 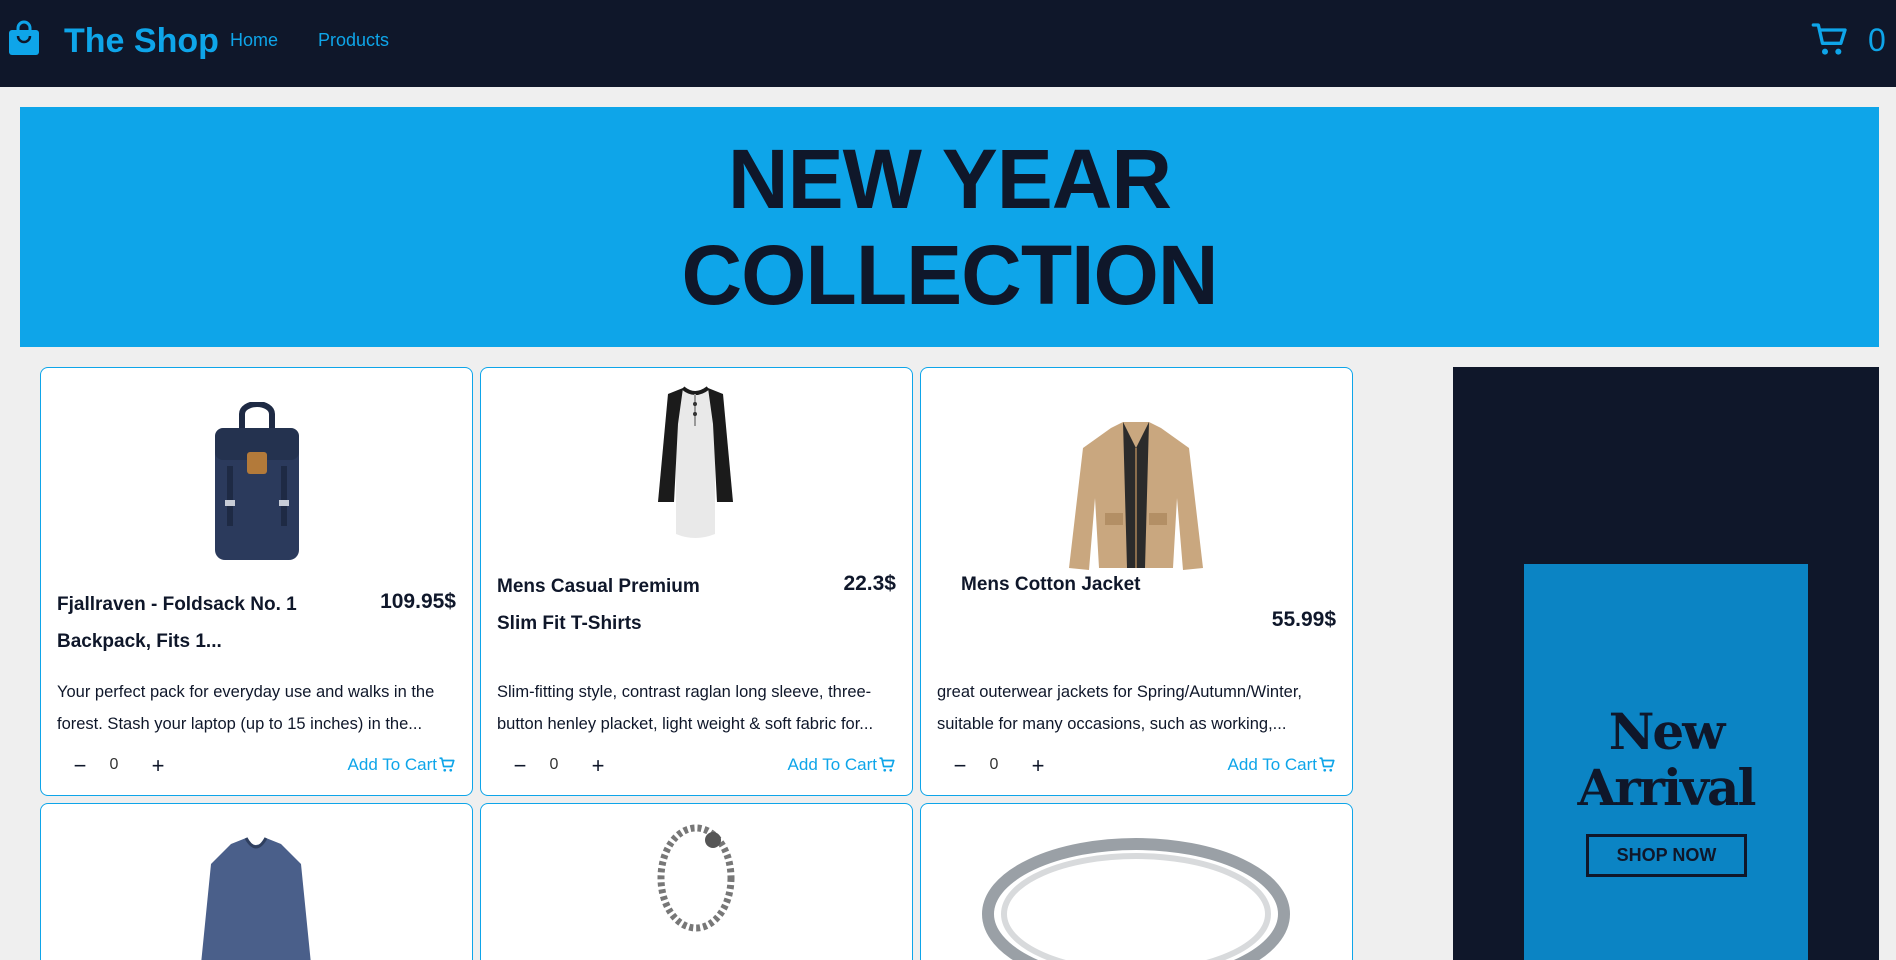 I want to click on backpack-image, so click(x=257, y=481).